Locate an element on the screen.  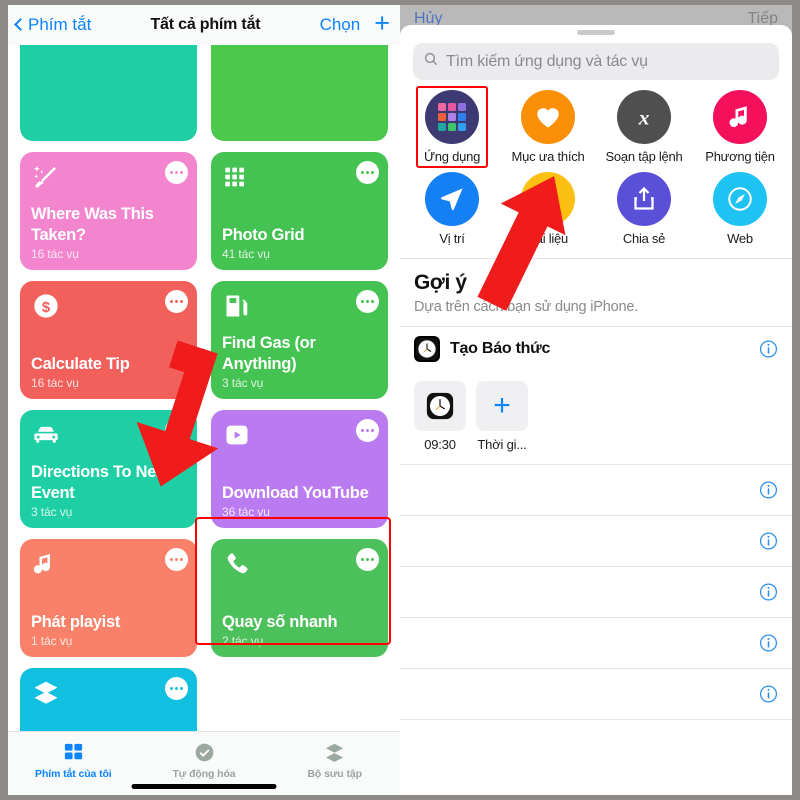
shortcut-card-download-youtube: Download YouTube 36 tác vụ is located at coordinates (299, 469).